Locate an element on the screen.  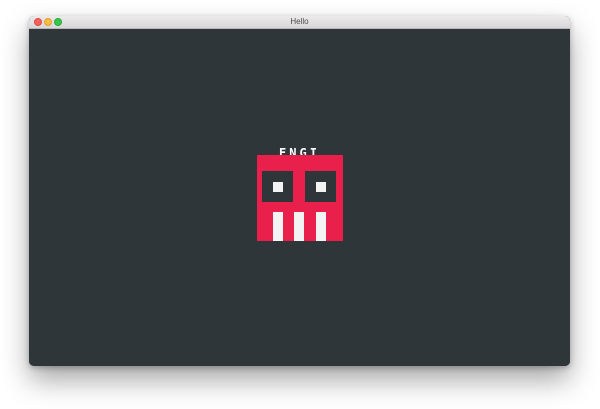
window-title: Hello is located at coordinates (299, 21).